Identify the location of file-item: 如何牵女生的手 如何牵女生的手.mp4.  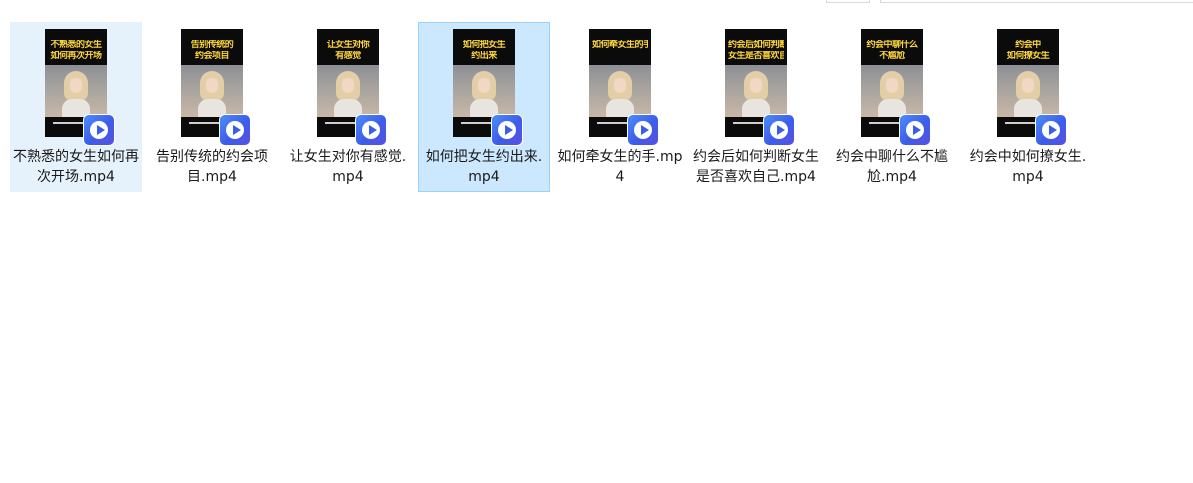
(620, 107).